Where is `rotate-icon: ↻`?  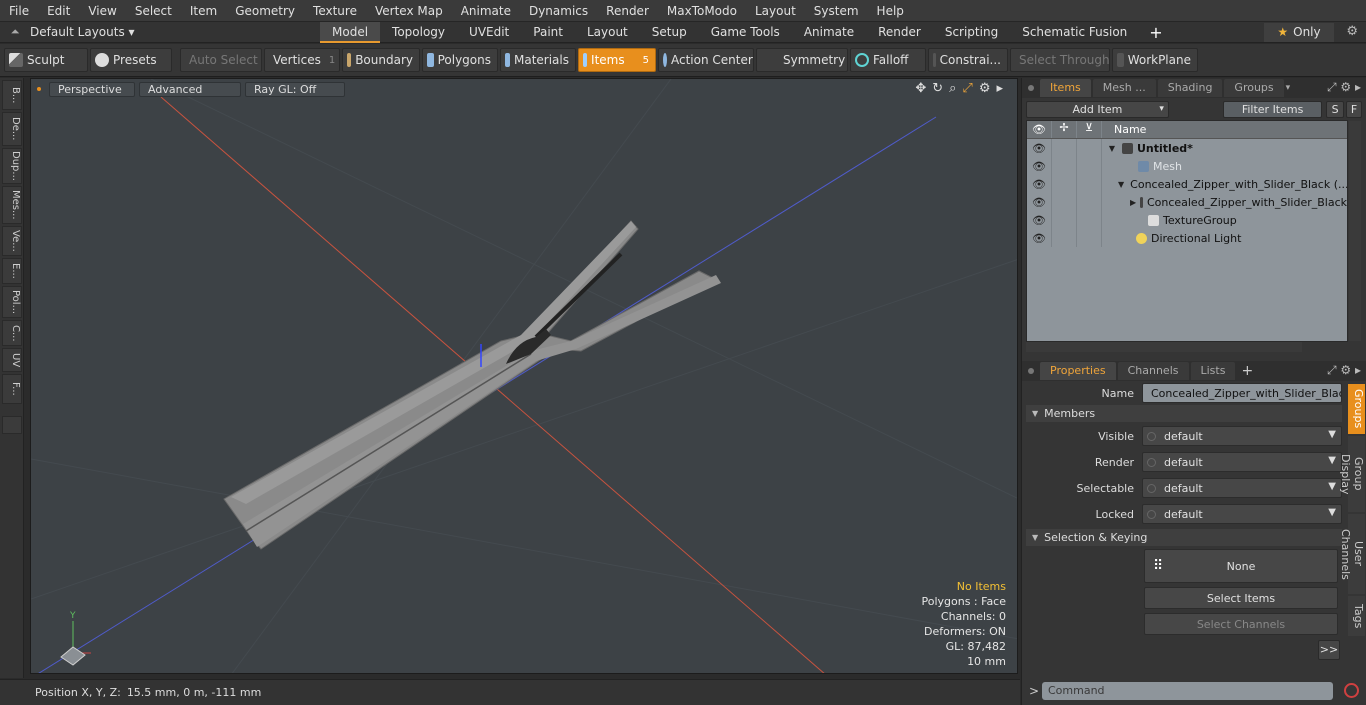 rotate-icon: ↻ is located at coordinates (937, 88).